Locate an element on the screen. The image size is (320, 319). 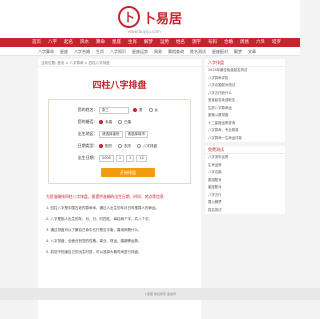
marriage-yes-radio: 已婚 is located at coordinates (124, 122).